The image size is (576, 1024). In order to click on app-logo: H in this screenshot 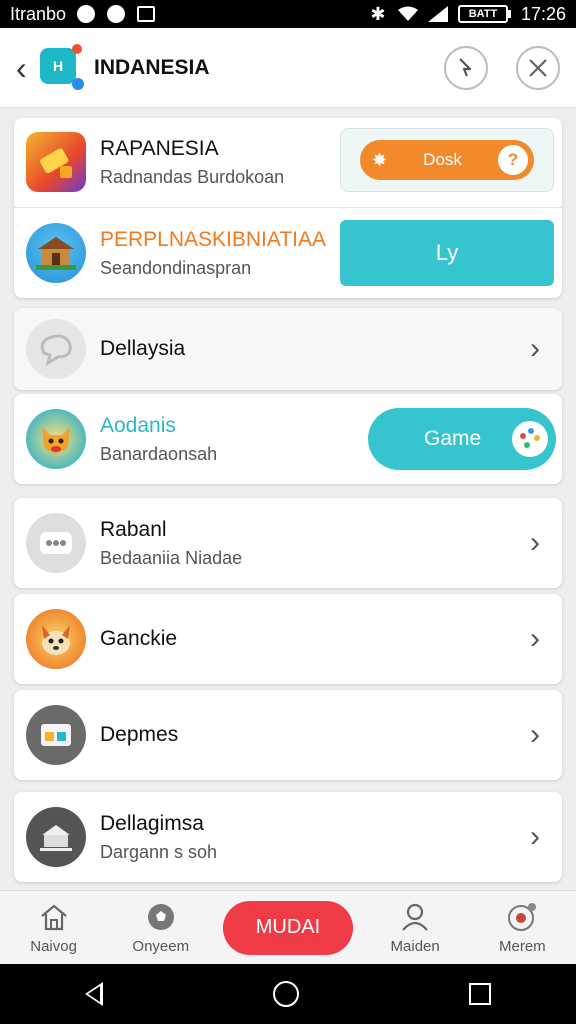, I will do `click(62, 66)`.